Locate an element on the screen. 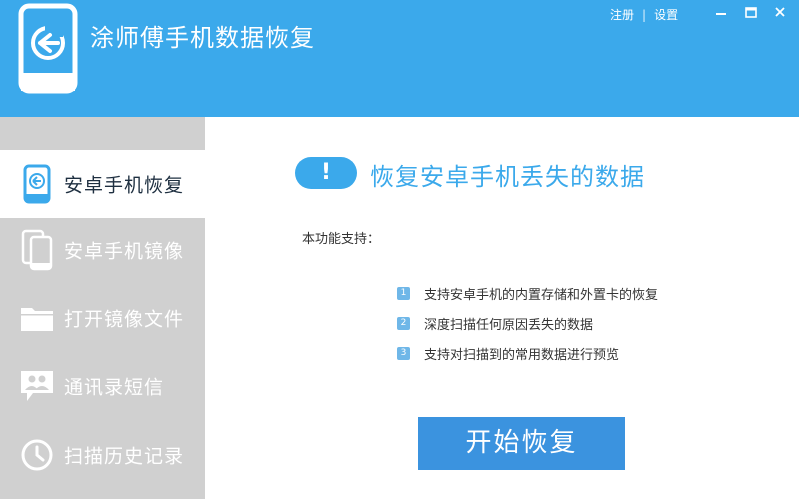  phone-mirror-icon is located at coordinates (37, 250).